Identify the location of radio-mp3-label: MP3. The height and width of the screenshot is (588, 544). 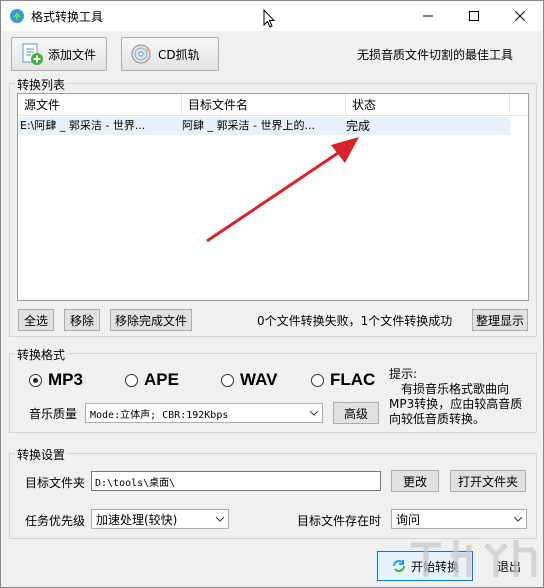
(65, 379).